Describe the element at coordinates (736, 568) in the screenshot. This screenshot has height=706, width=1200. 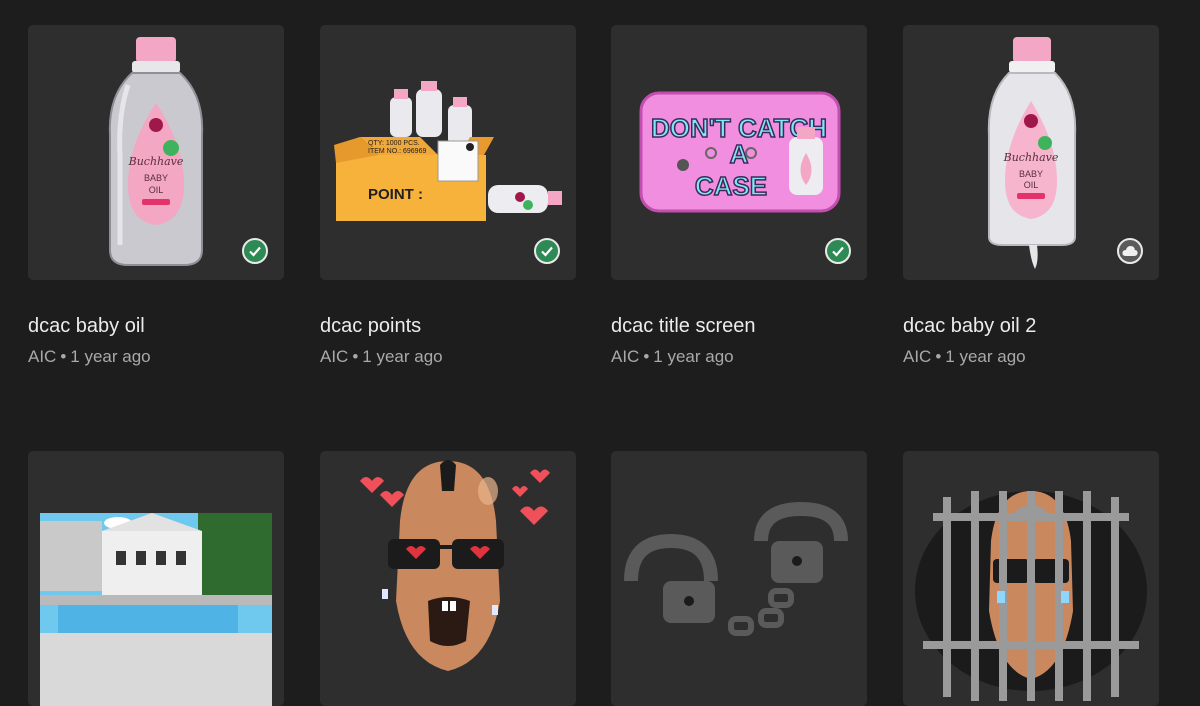
I see `handcuffs-art` at that location.